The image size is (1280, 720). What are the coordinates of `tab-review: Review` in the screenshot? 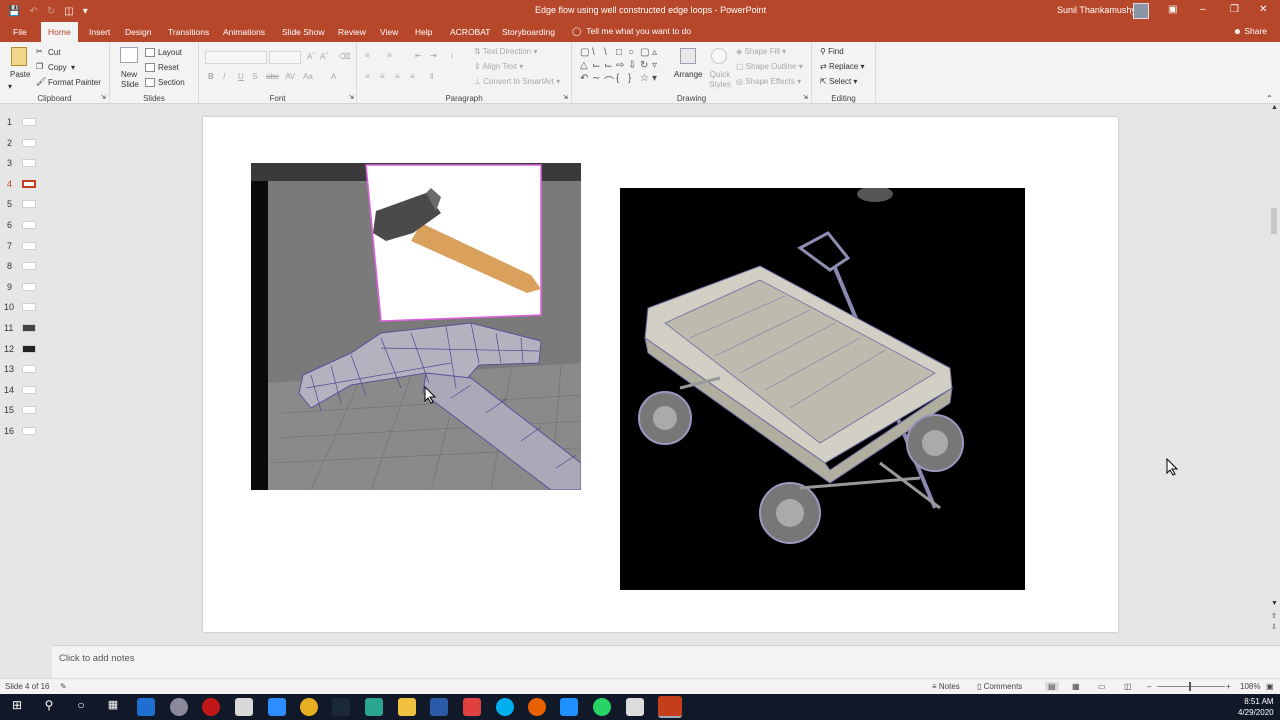 It's located at (352, 32).